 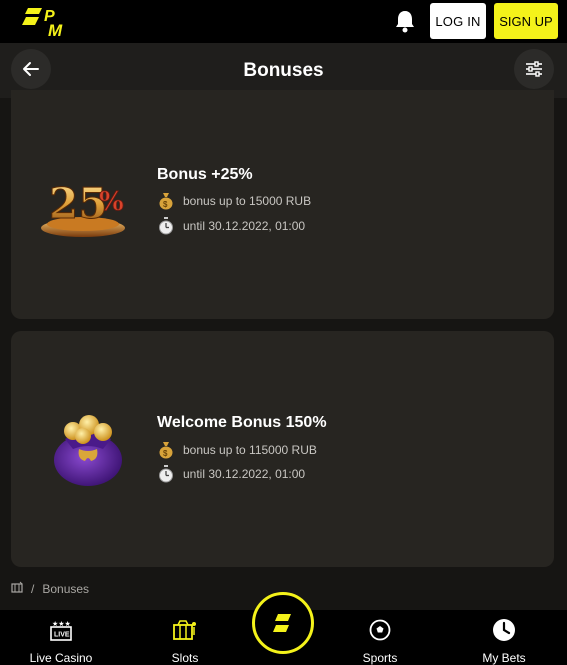 What do you see at coordinates (405, 21) in the screenshot?
I see `bell-icon` at bounding box center [405, 21].